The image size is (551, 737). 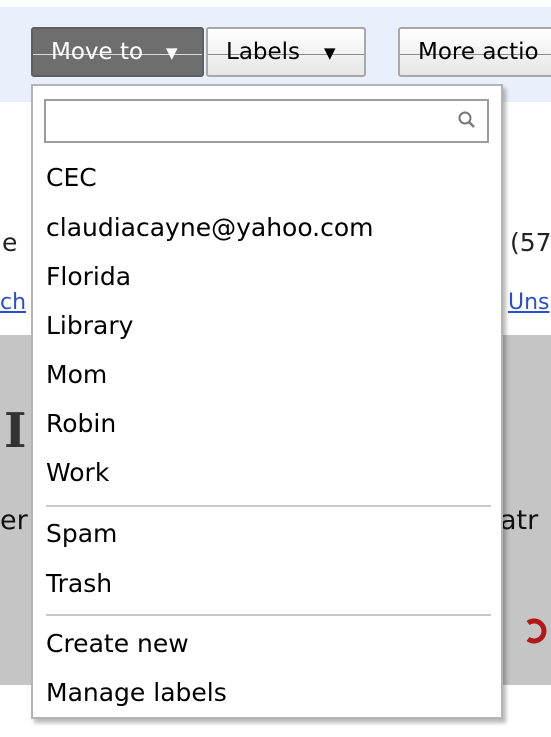 I want to click on labels-label: Labels, so click(x=263, y=52).